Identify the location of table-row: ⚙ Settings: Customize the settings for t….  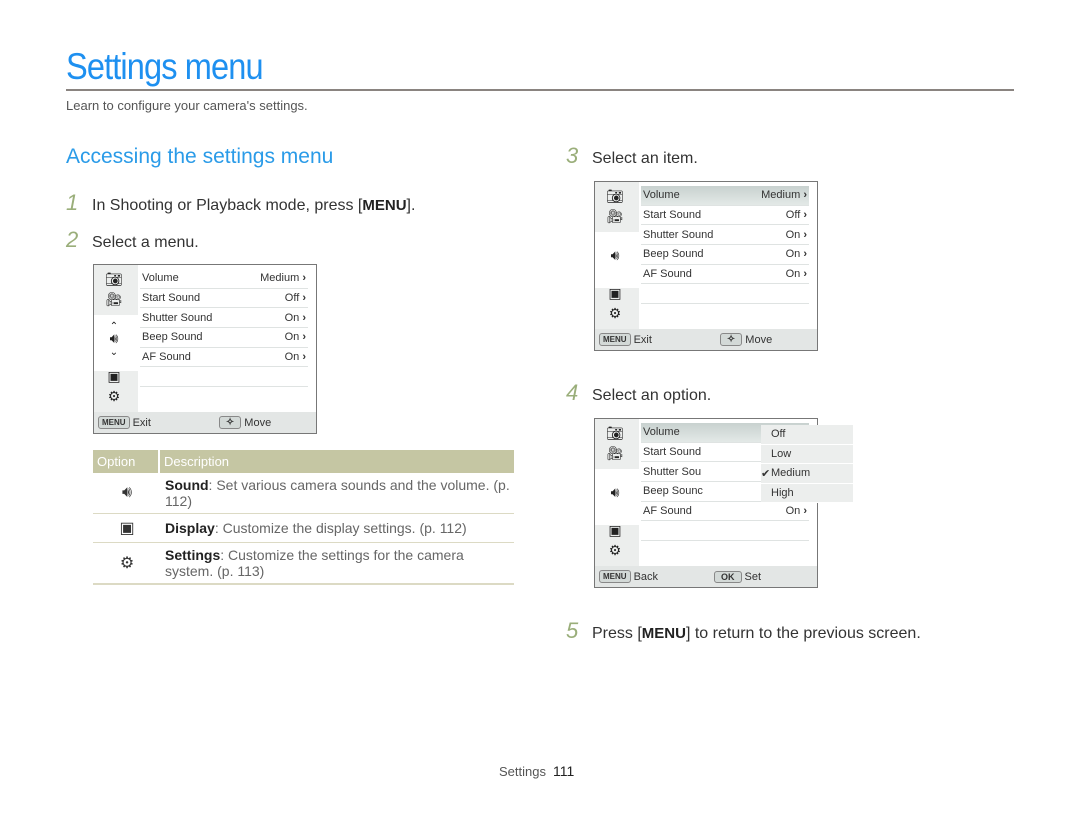
(303, 563).